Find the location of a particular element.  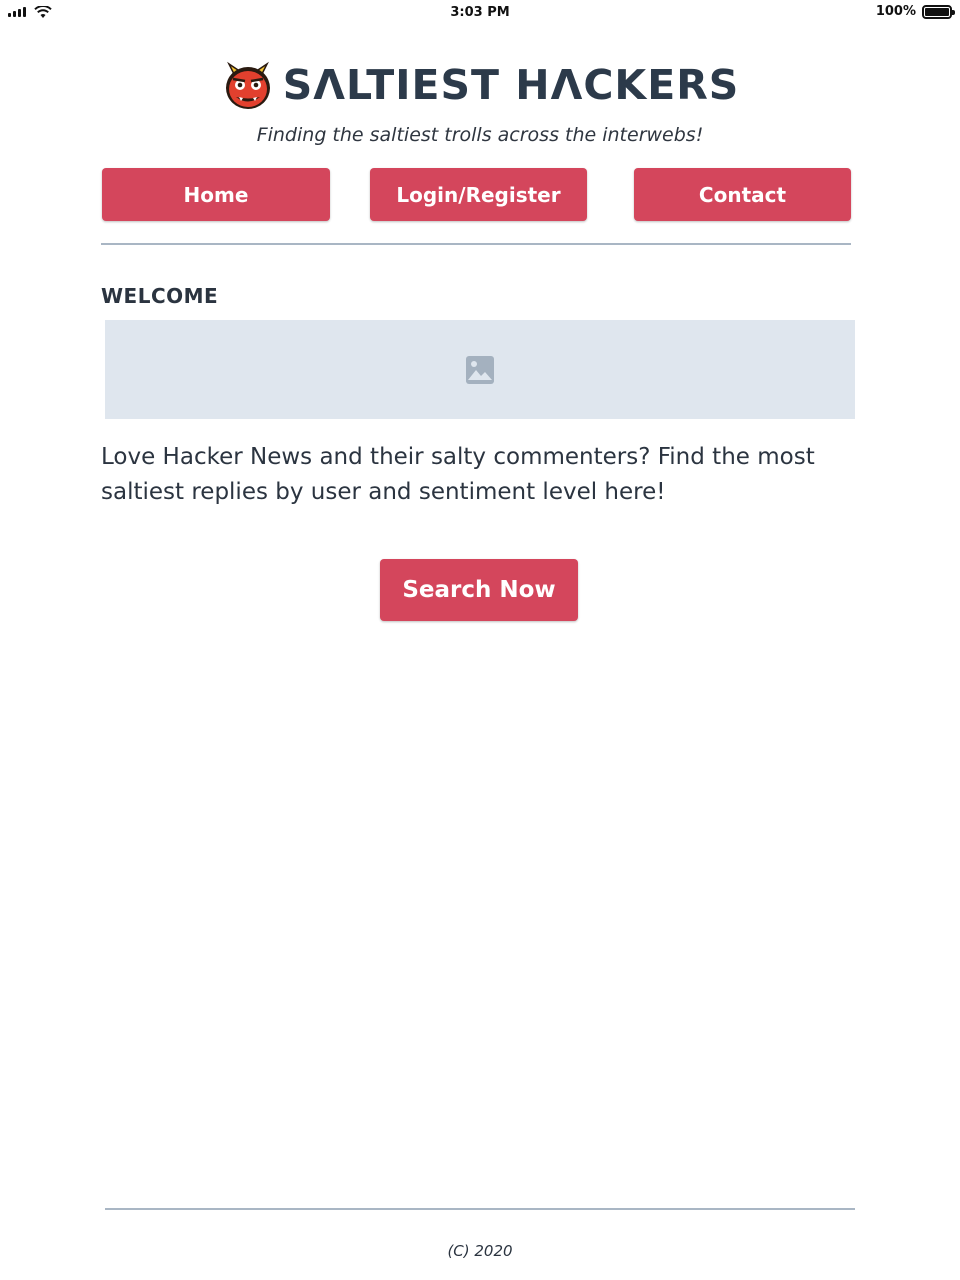

nav-home-button: Home is located at coordinates (216, 194).